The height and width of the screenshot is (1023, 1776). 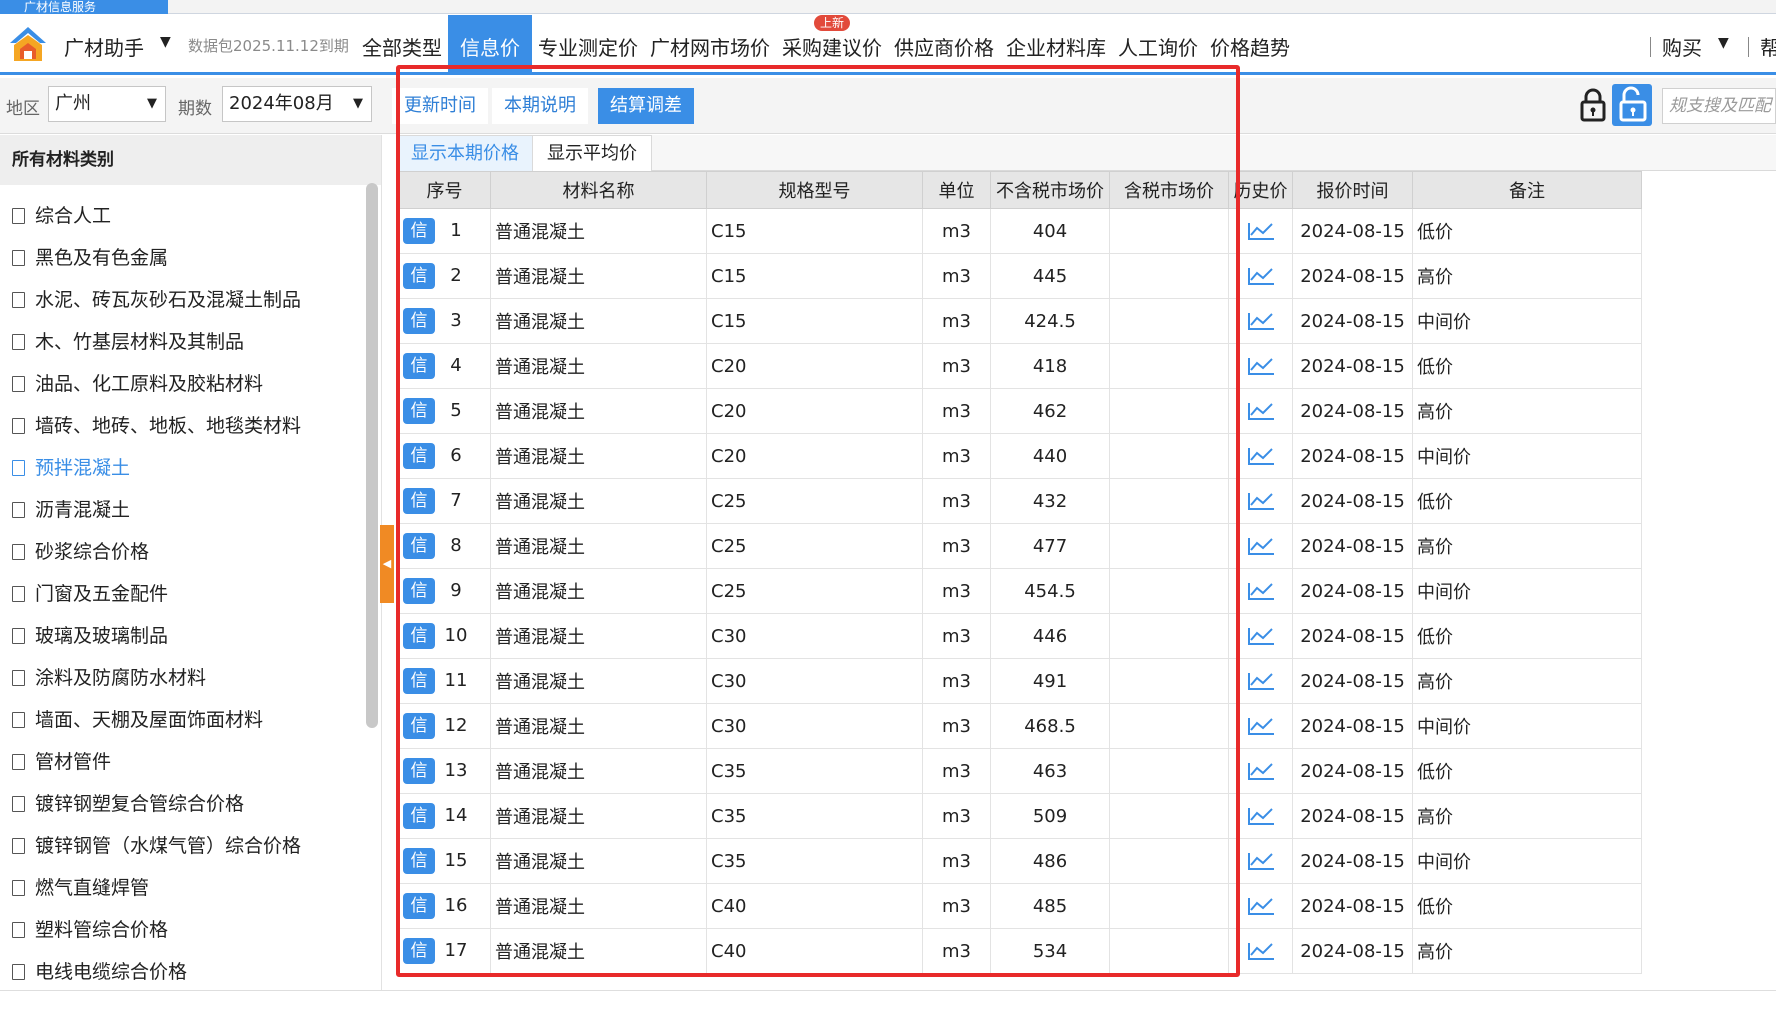 What do you see at coordinates (1719, 106) in the screenshot?
I see `search-input: 规支搜及匹配` at bounding box center [1719, 106].